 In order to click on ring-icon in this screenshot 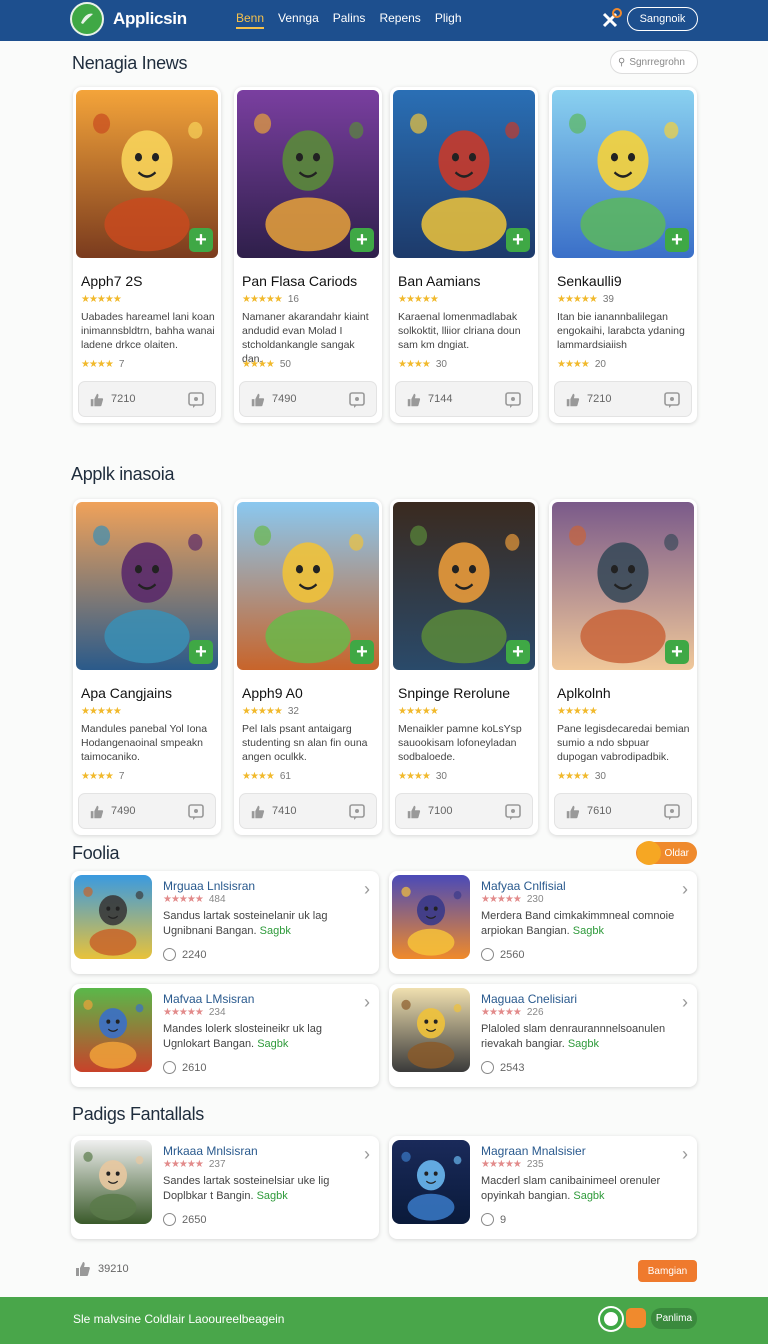, I will do `click(611, 1319)`.